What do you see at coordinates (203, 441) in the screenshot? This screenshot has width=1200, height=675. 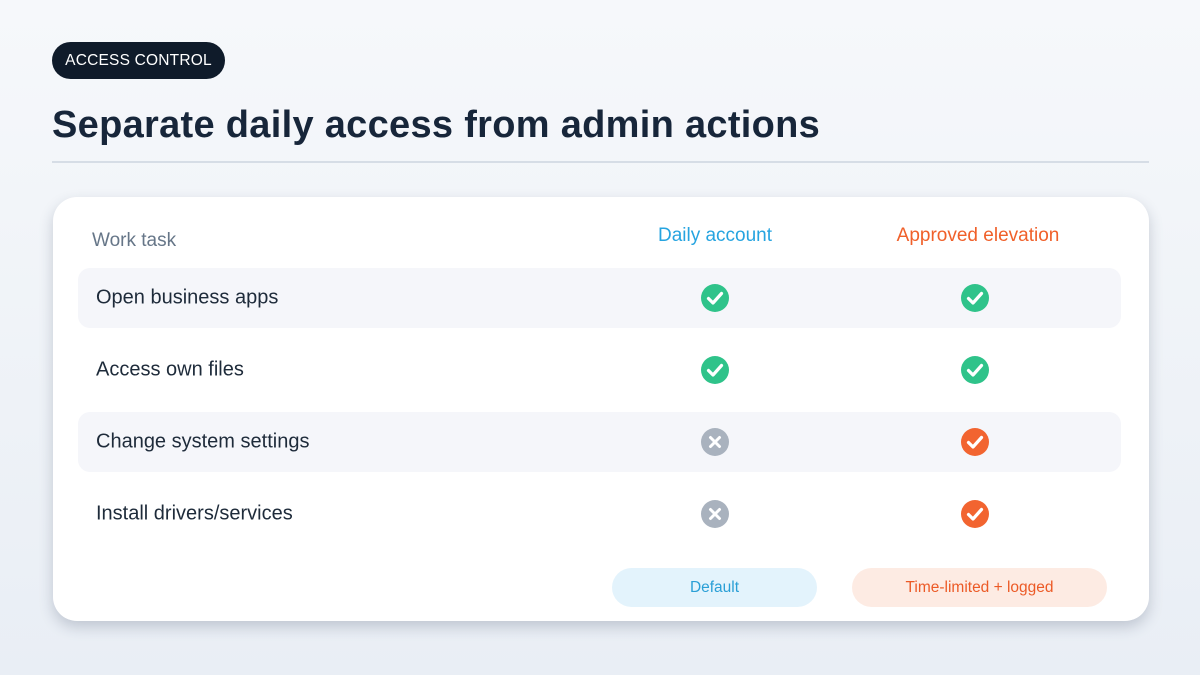 I see `row-task-label: Change system settings` at bounding box center [203, 441].